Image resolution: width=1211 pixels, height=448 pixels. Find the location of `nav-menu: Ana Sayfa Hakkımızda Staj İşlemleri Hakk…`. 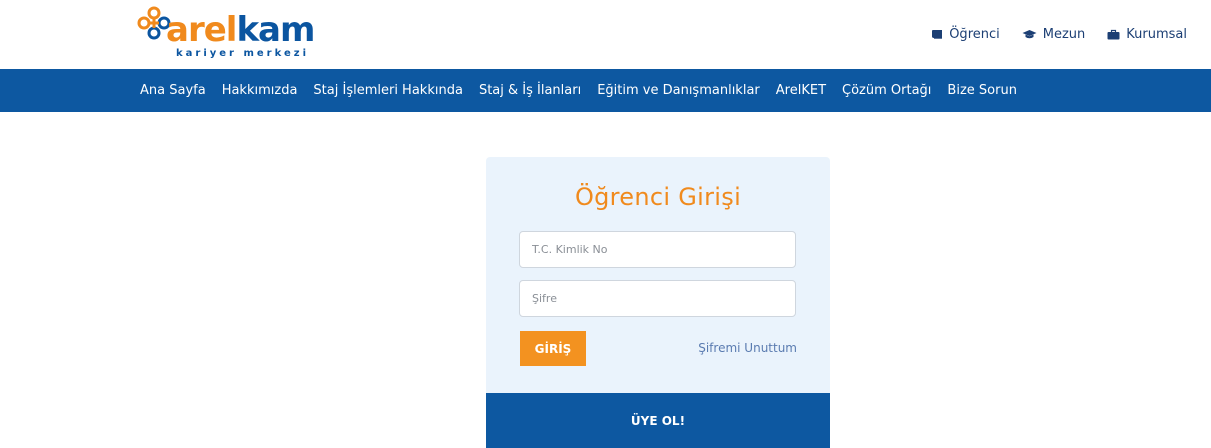

nav-menu: Ana Sayfa Hakkımızda Staj İşlemleri Hakk… is located at coordinates (582, 90).